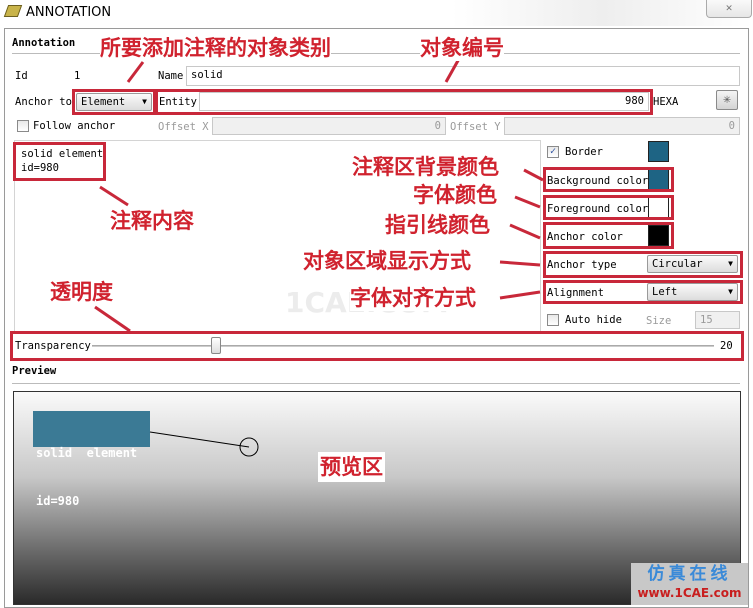 Image resolution: width=753 pixels, height=608 pixels. I want to click on note-bg: 注释区背景颜色, so click(425, 167).